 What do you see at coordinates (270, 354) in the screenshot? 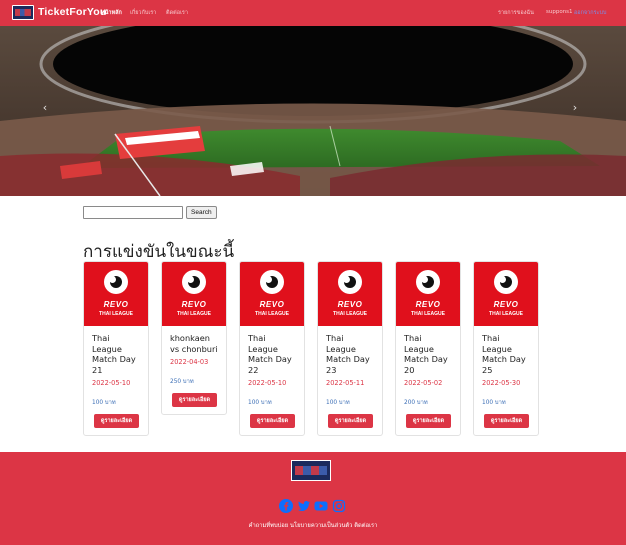
I see `card-title: Thai League Match Day 22` at bounding box center [270, 354].